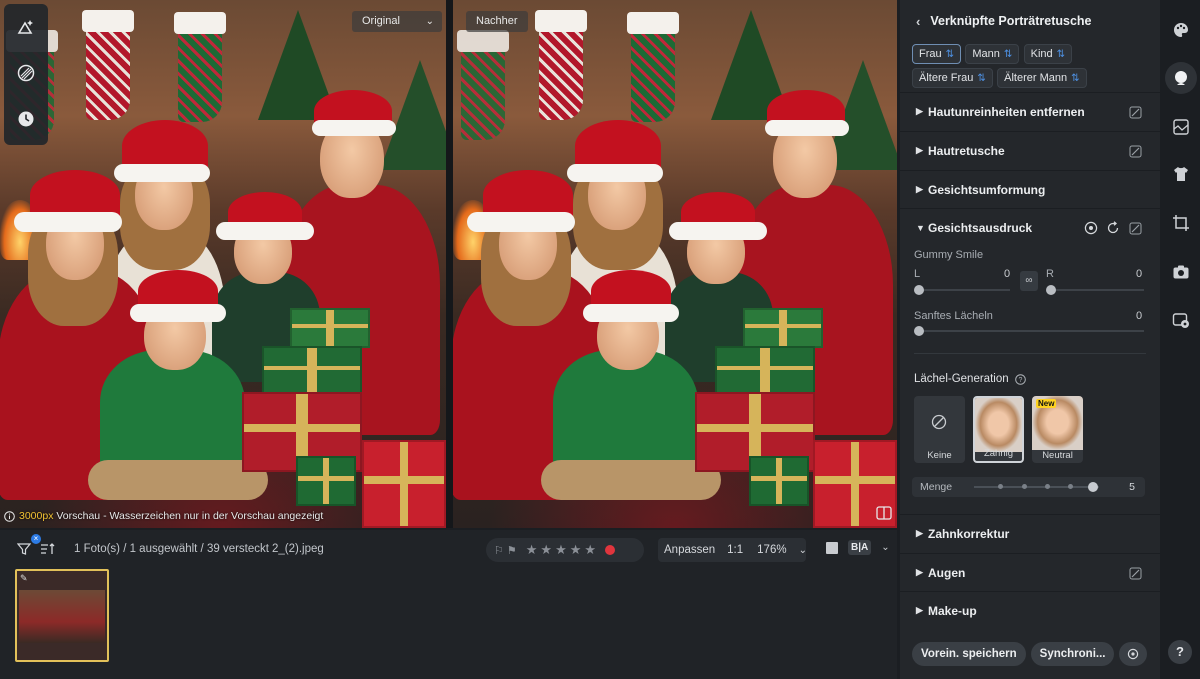  Describe the element at coordinates (1181, 320) in the screenshot. I see `privacy-mask-icon` at that location.